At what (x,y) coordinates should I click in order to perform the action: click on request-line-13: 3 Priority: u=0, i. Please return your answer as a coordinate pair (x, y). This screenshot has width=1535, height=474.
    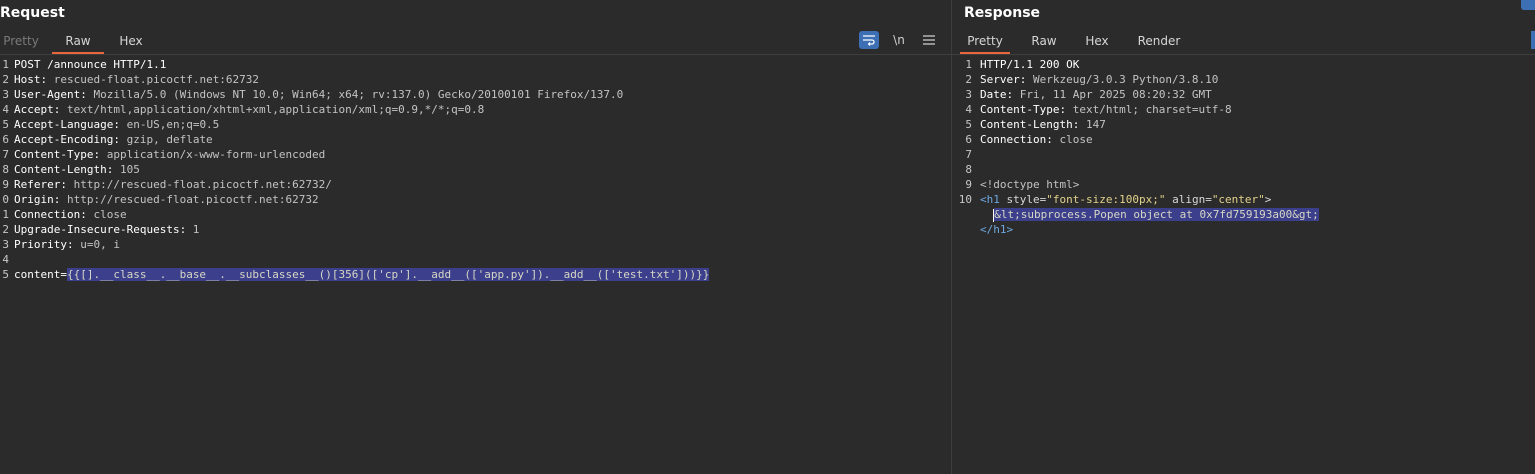
    Looking at the image, I should click on (475, 244).